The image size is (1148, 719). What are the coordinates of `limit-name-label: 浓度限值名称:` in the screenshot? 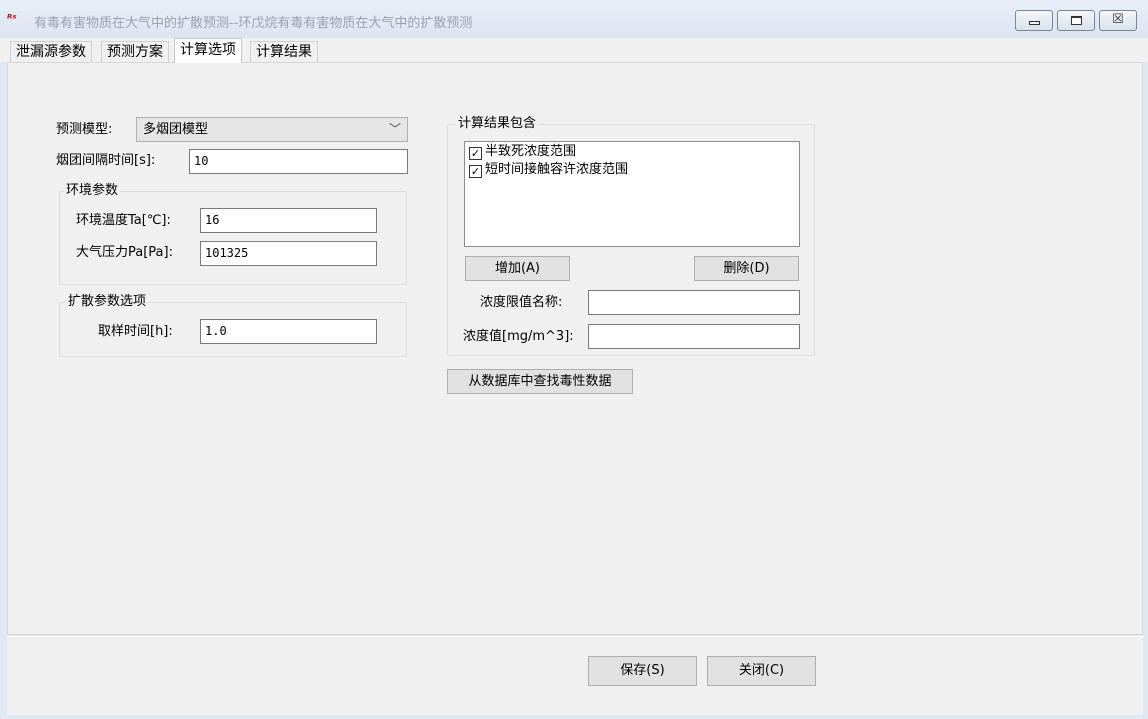 It's located at (521, 302).